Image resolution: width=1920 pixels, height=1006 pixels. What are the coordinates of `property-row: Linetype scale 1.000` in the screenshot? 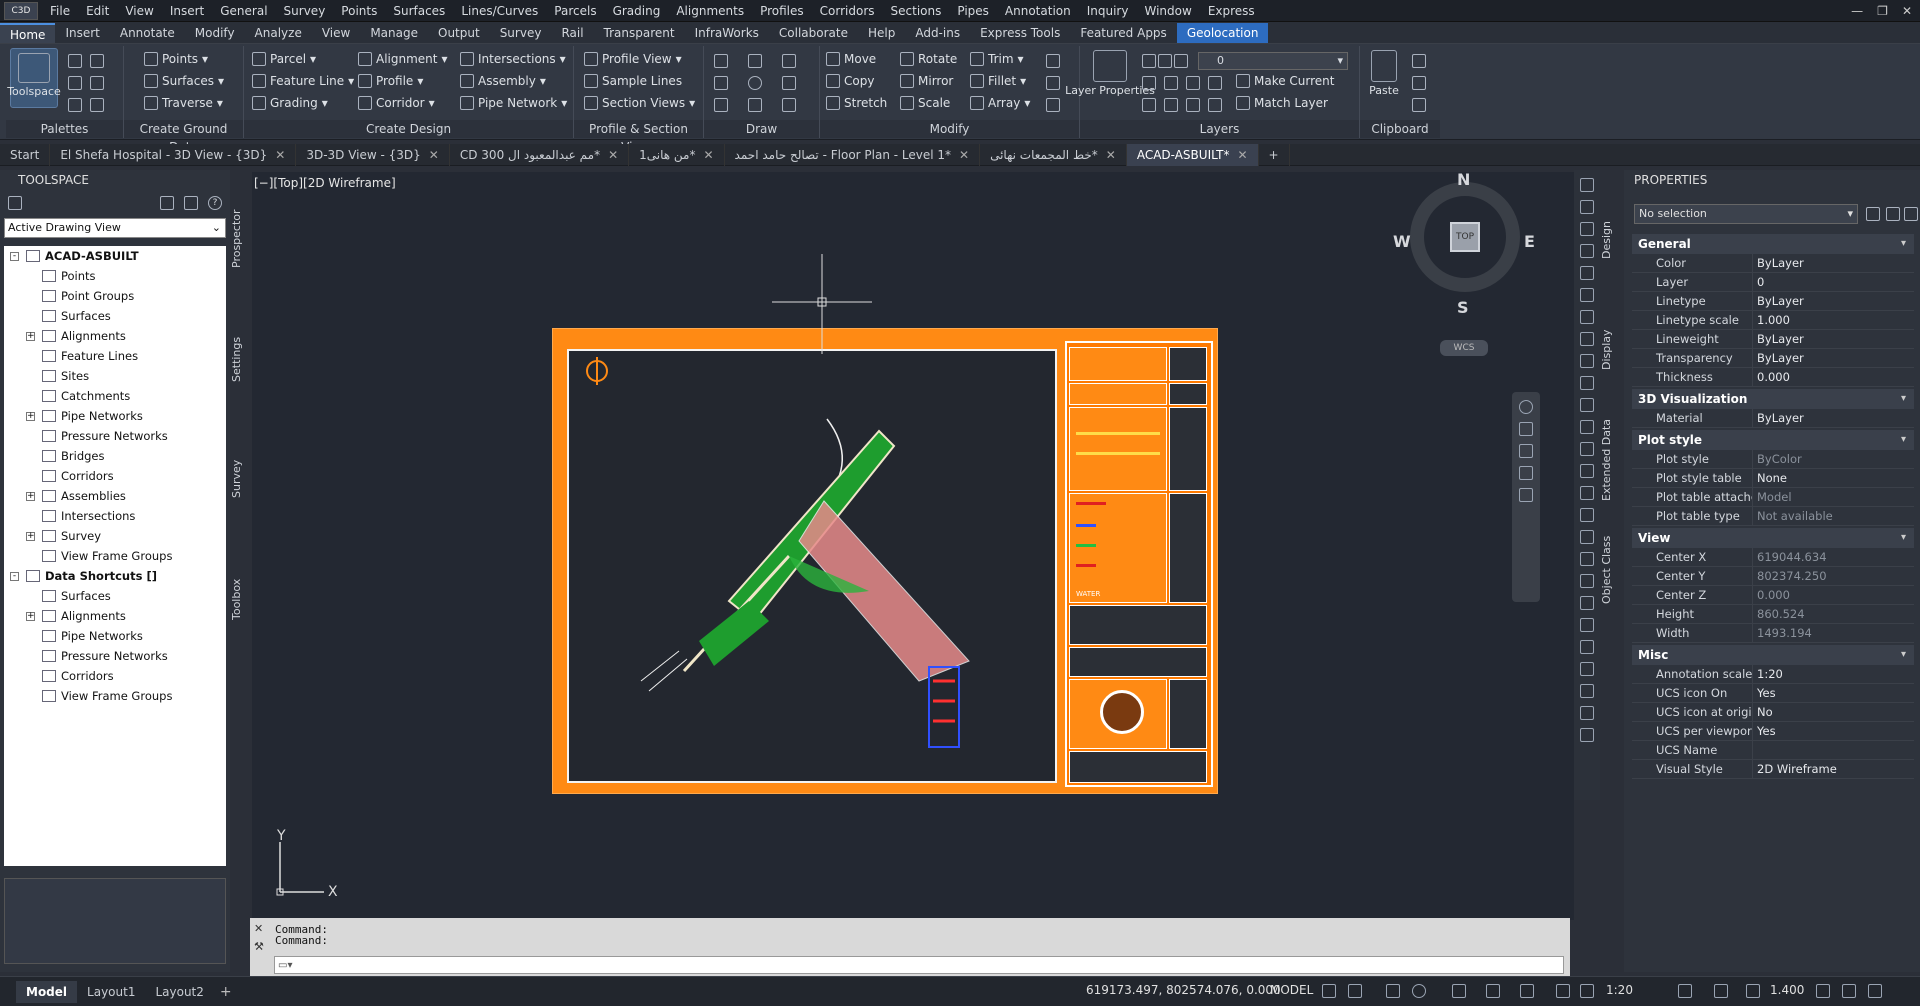 It's located at (1773, 320).